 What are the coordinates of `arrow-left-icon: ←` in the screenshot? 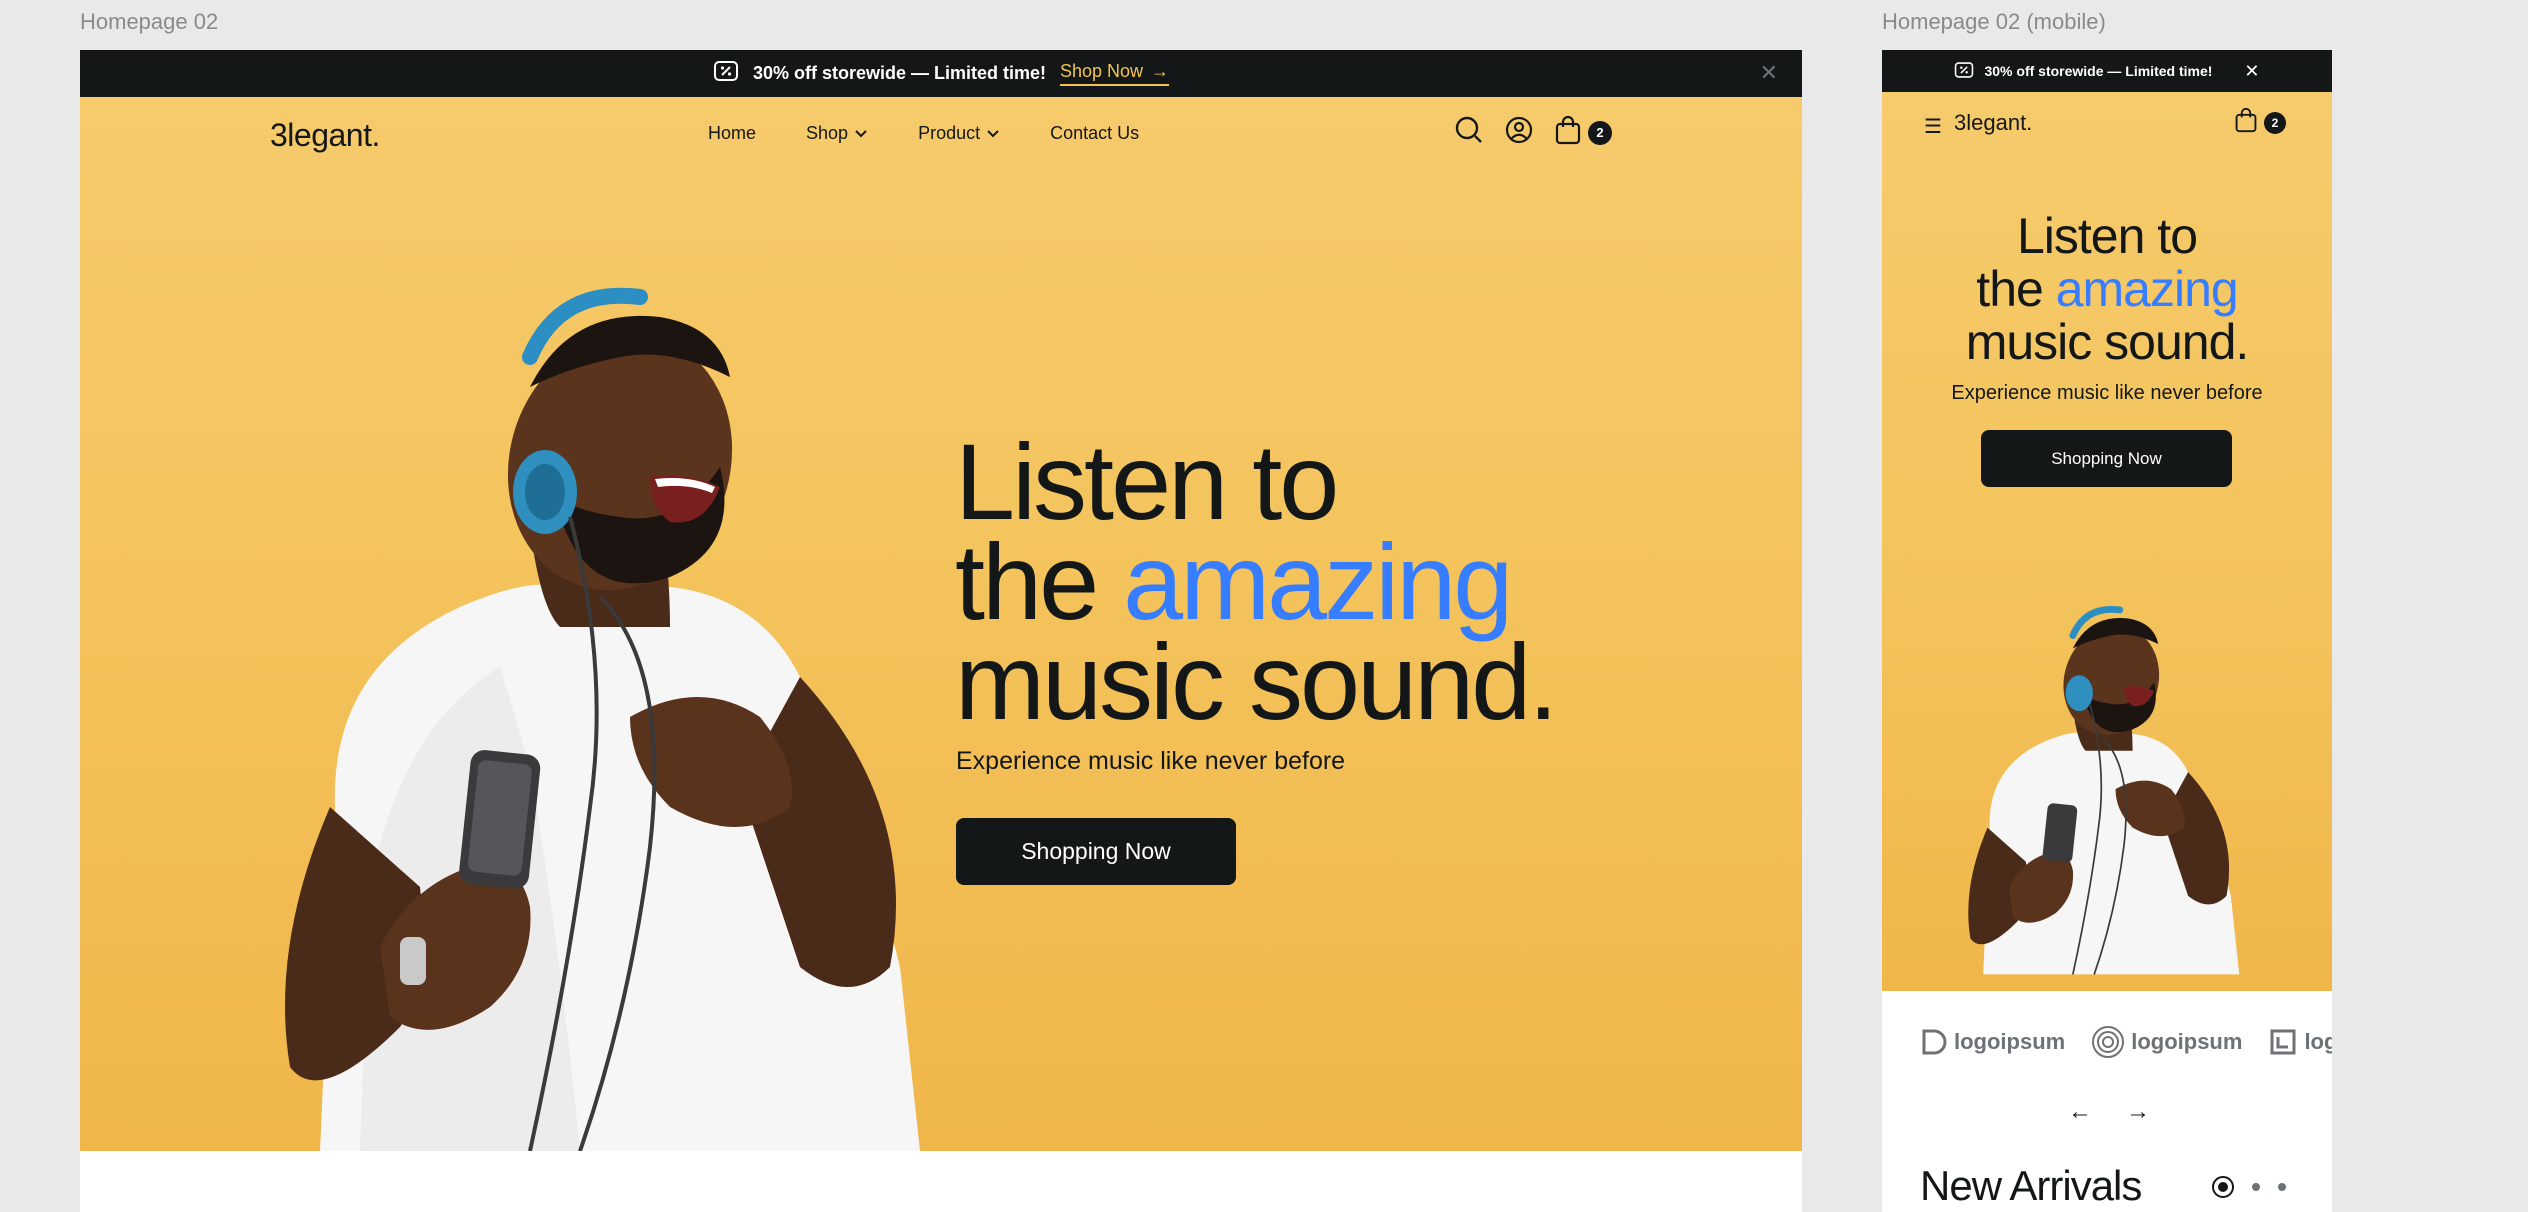 It's located at (2080, 1112).